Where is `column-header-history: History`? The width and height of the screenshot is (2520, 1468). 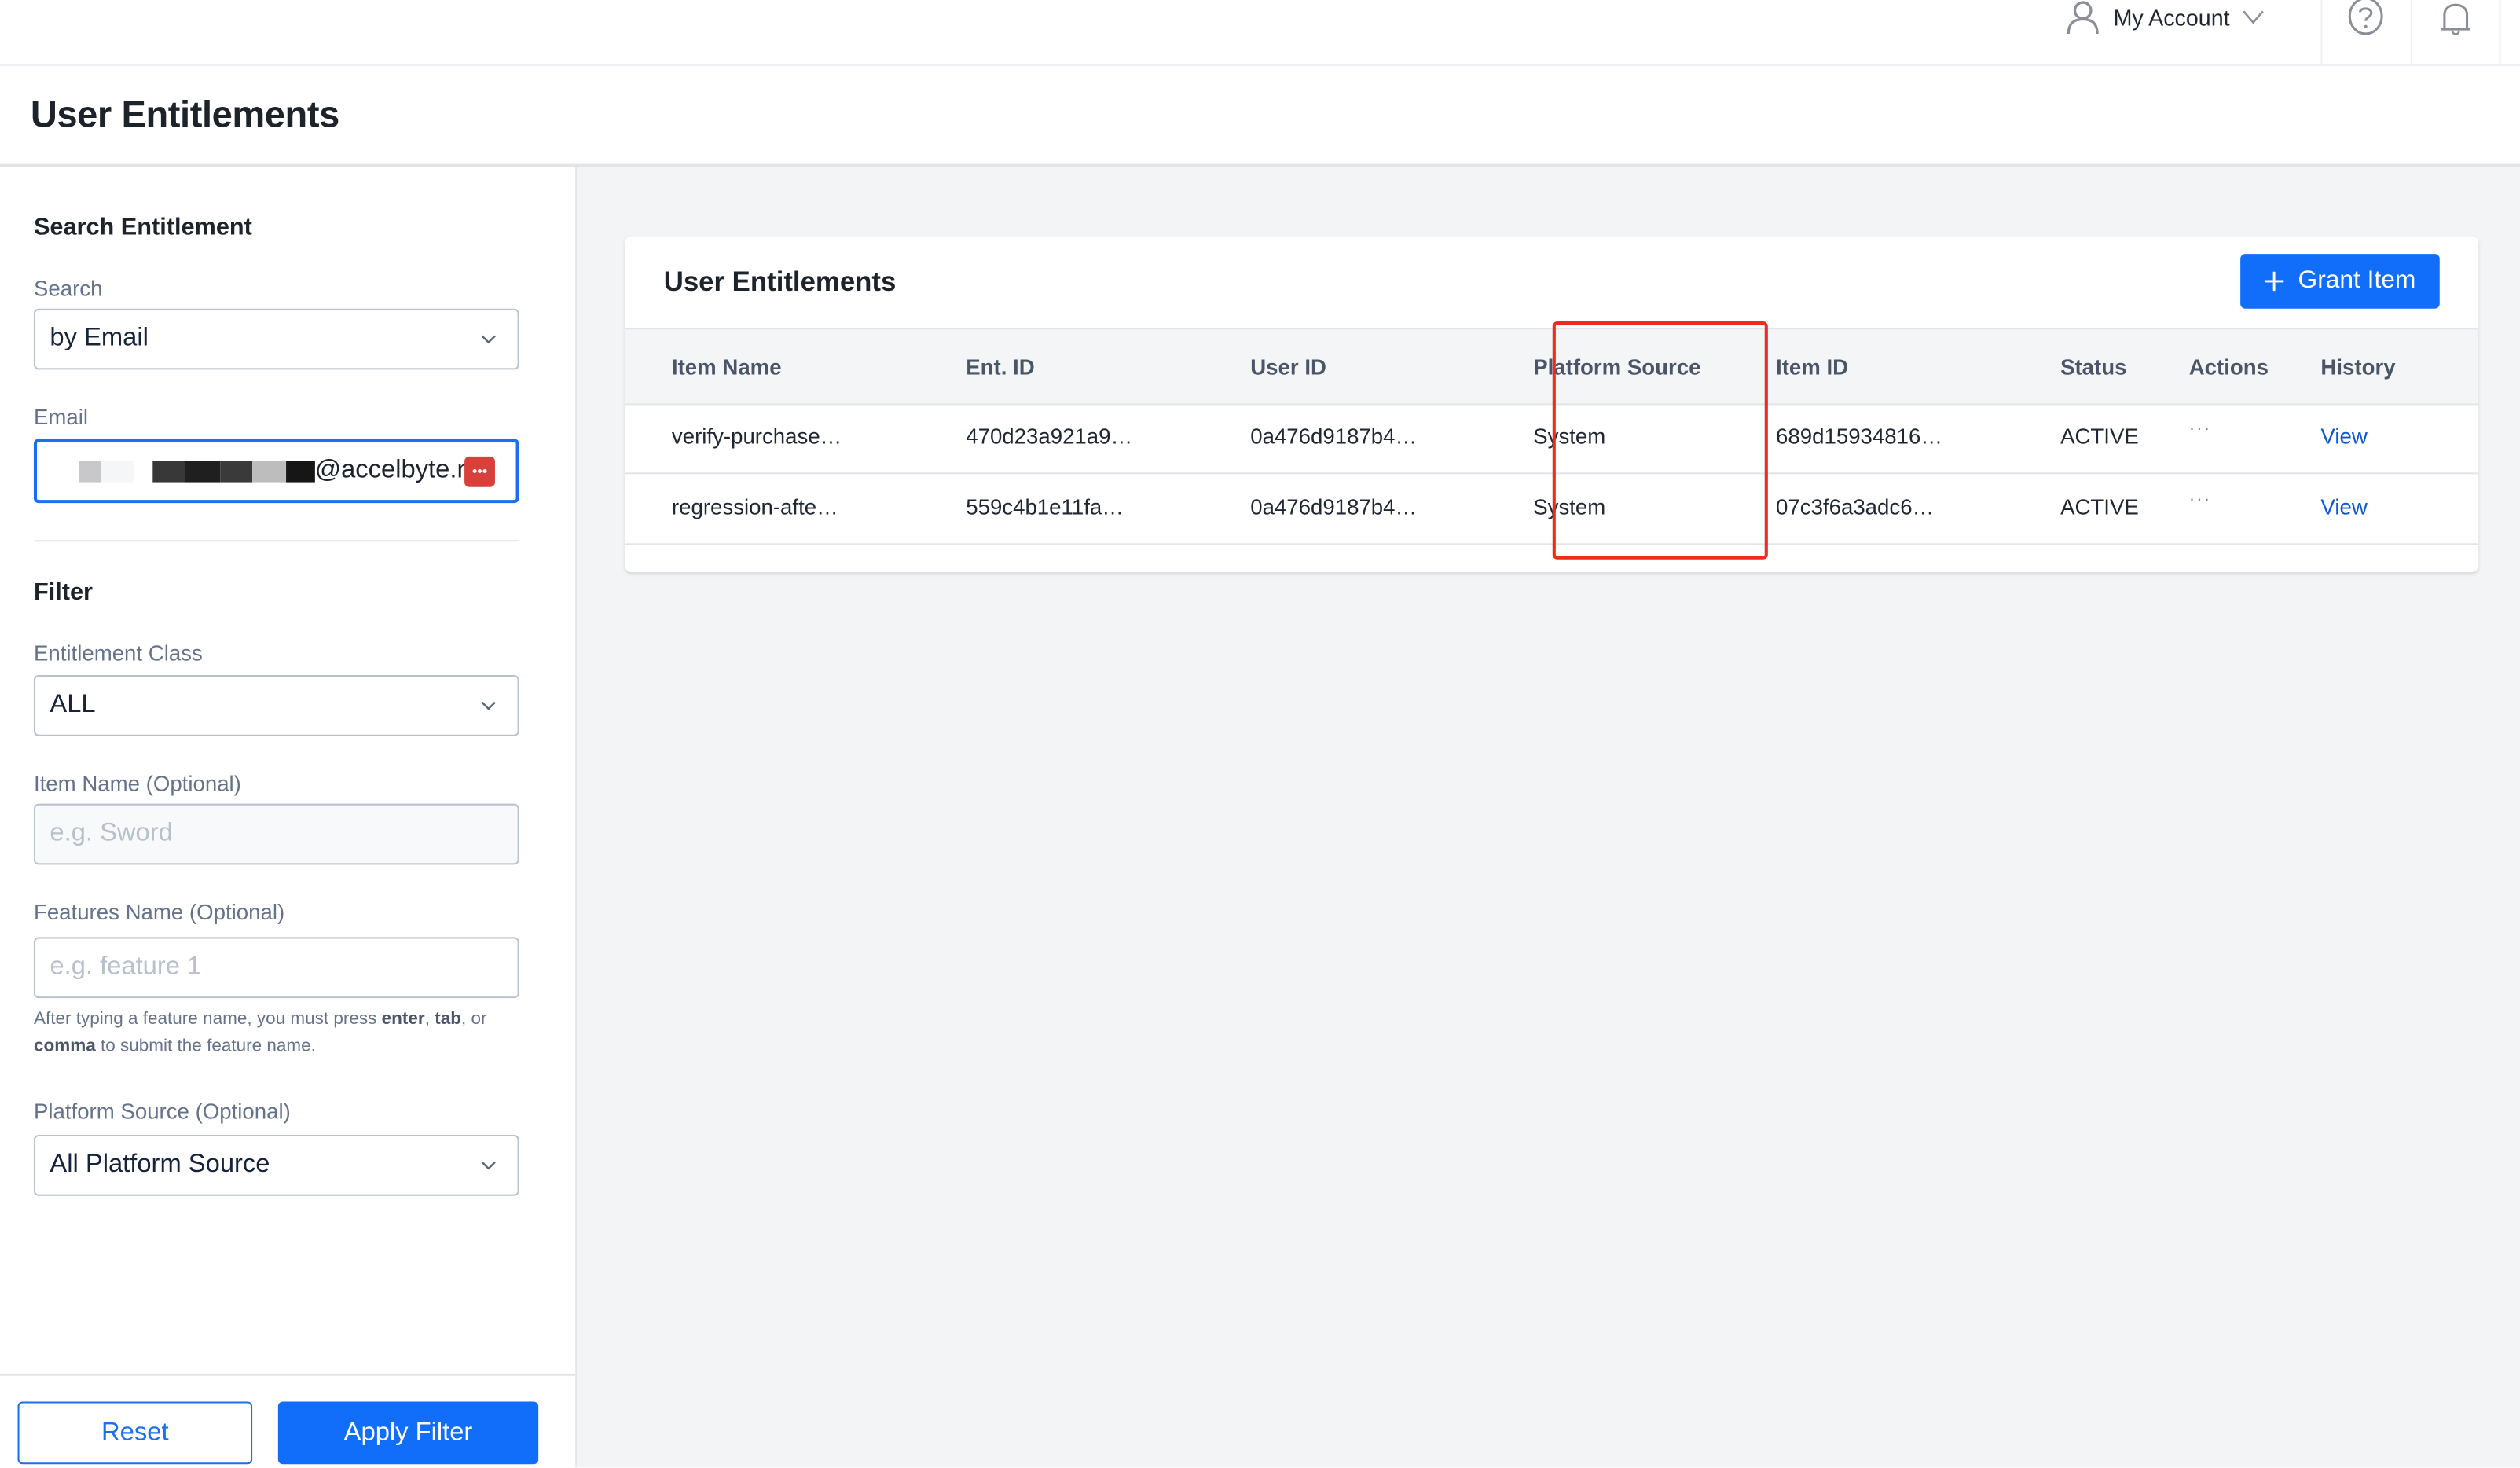
column-header-history: History is located at coordinates (2358, 367).